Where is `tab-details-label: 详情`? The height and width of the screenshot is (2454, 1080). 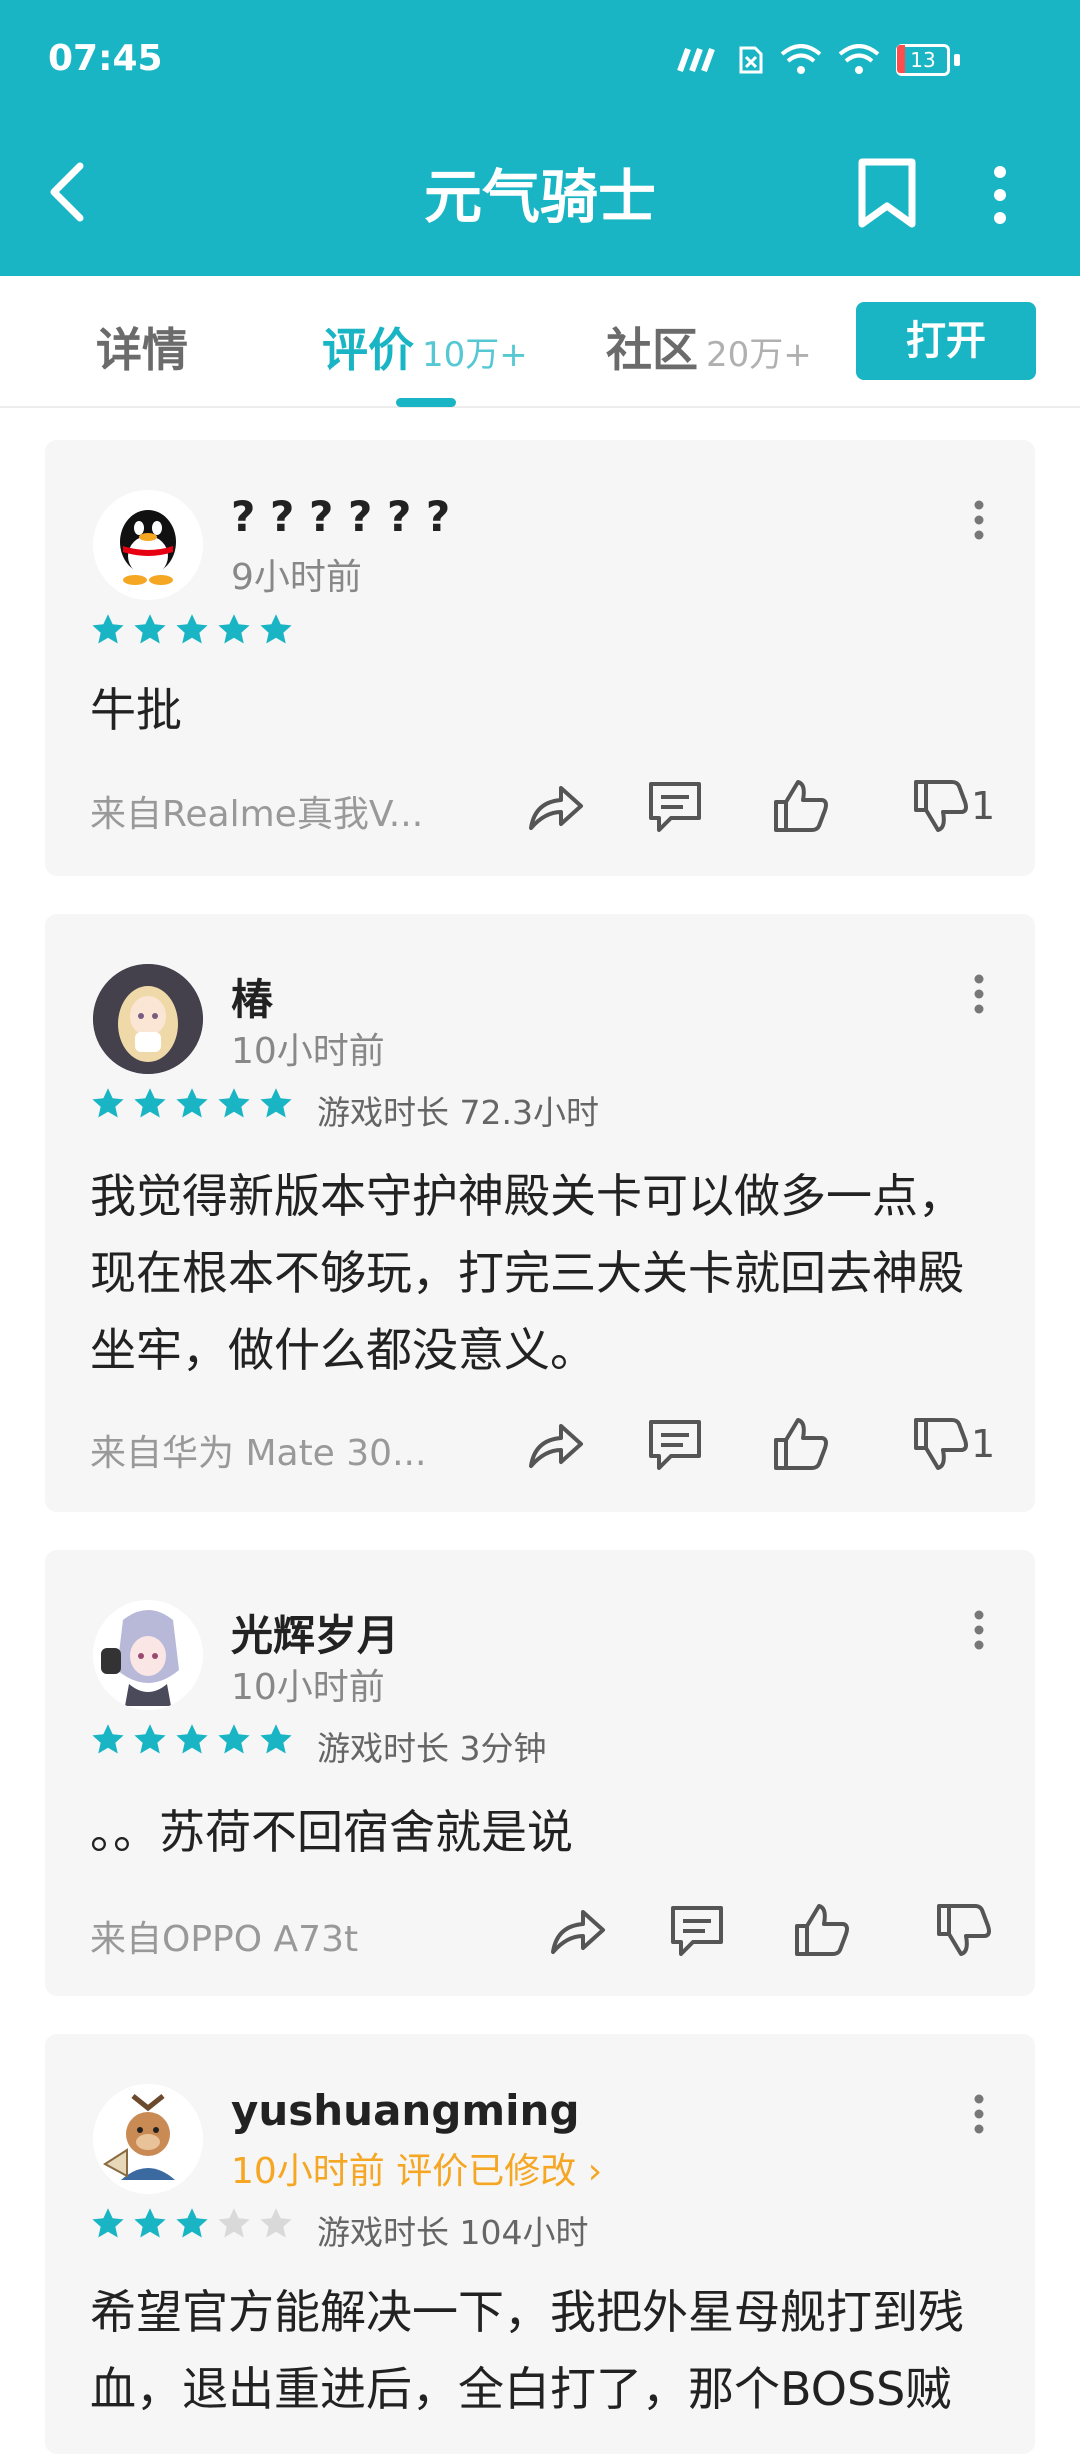
tab-details-label: 详情 is located at coordinates (142, 350).